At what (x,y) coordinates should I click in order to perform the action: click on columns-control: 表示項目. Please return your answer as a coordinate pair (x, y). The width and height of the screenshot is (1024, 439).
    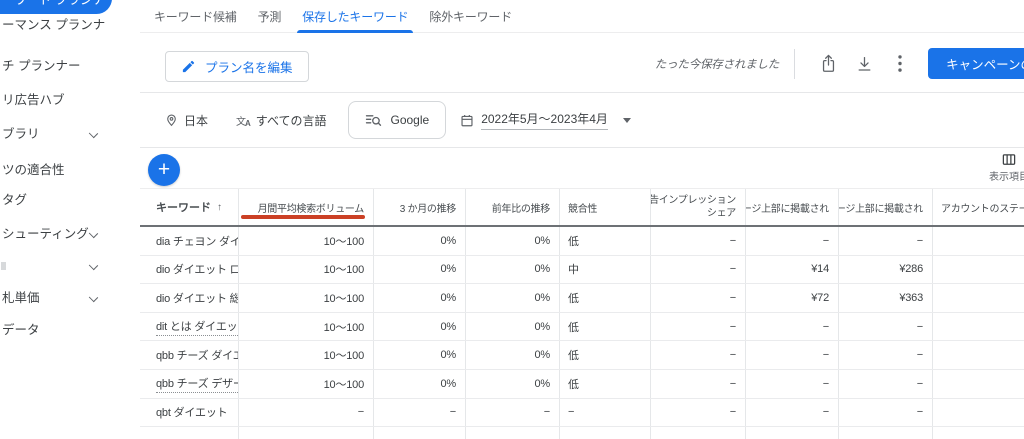
    Looking at the image, I should click on (999, 167).